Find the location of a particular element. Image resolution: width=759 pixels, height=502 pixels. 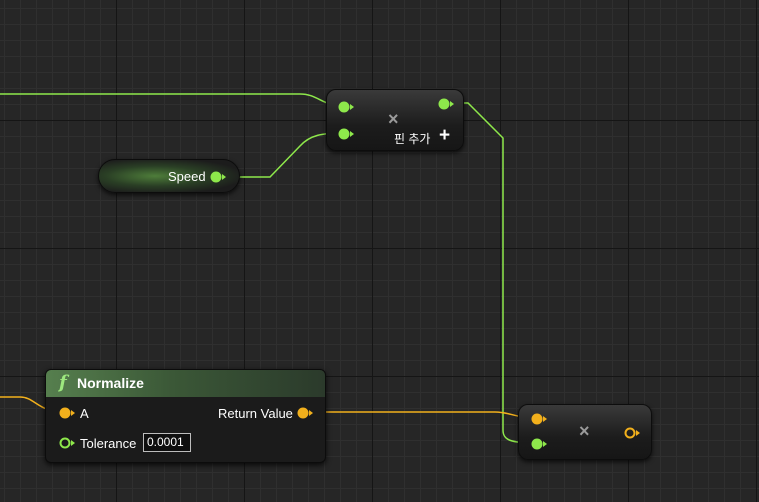

normalize-return-pin is located at coordinates (306, 413).